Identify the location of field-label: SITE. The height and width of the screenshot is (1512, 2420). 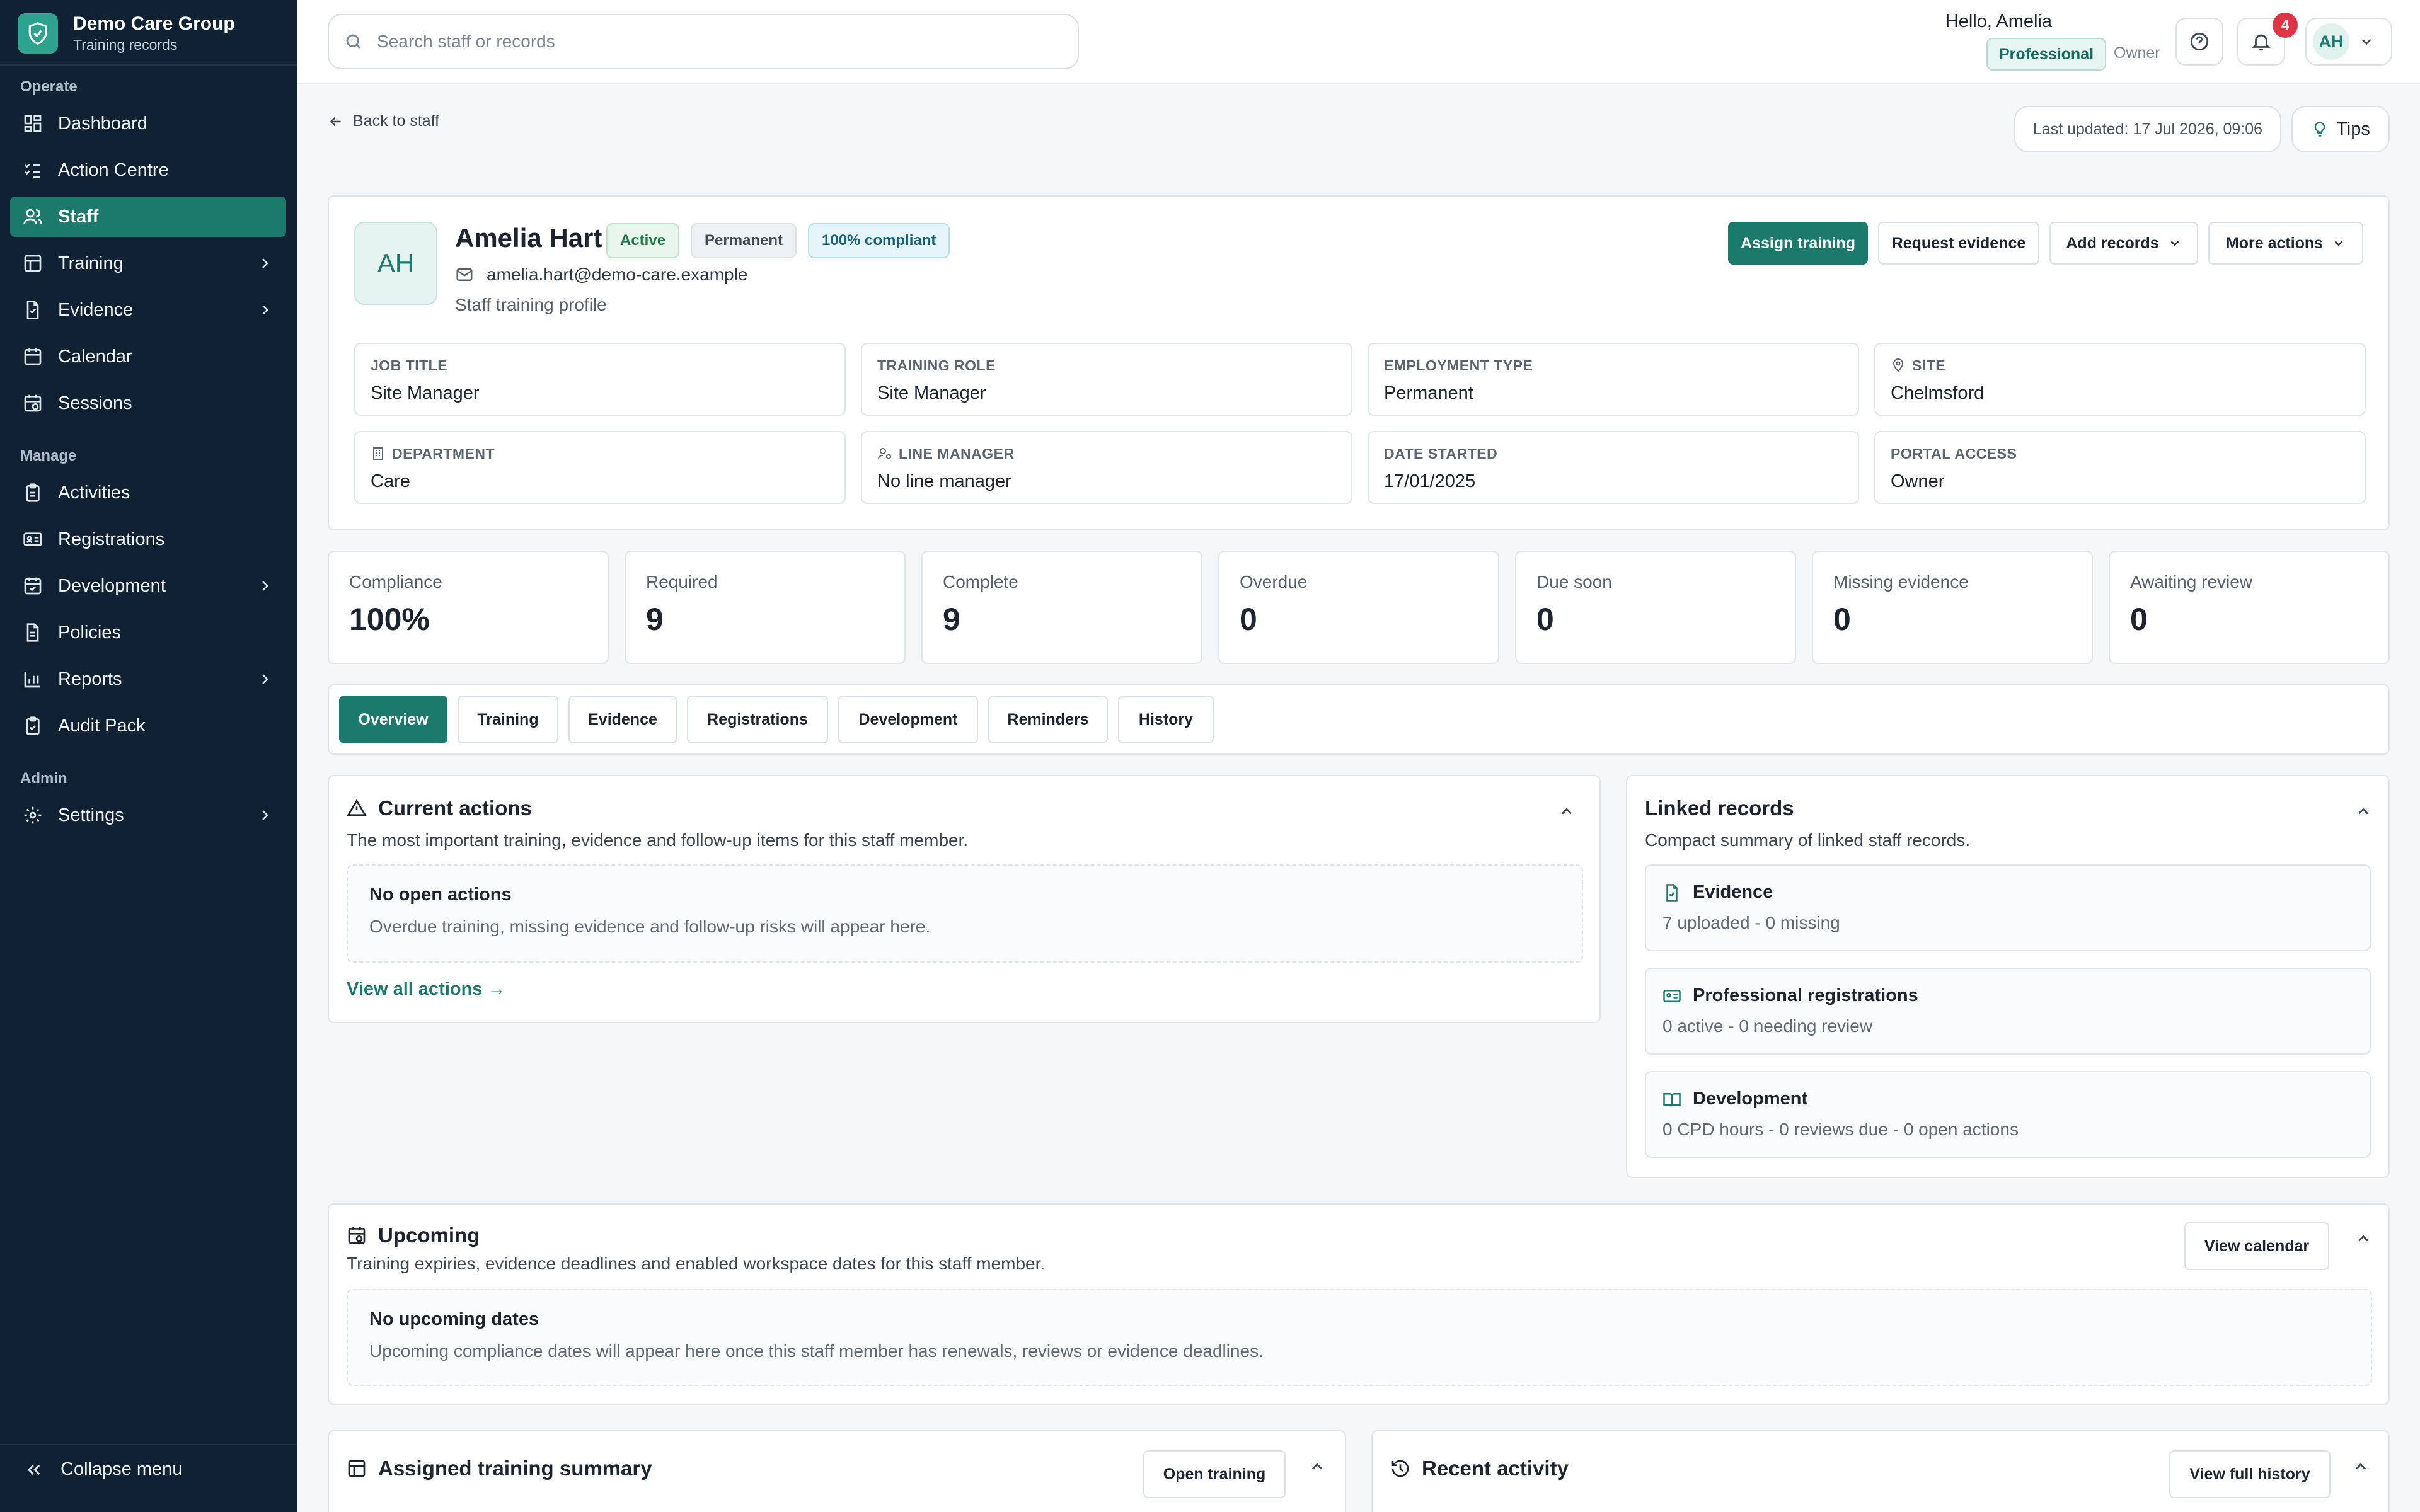
(1929, 365).